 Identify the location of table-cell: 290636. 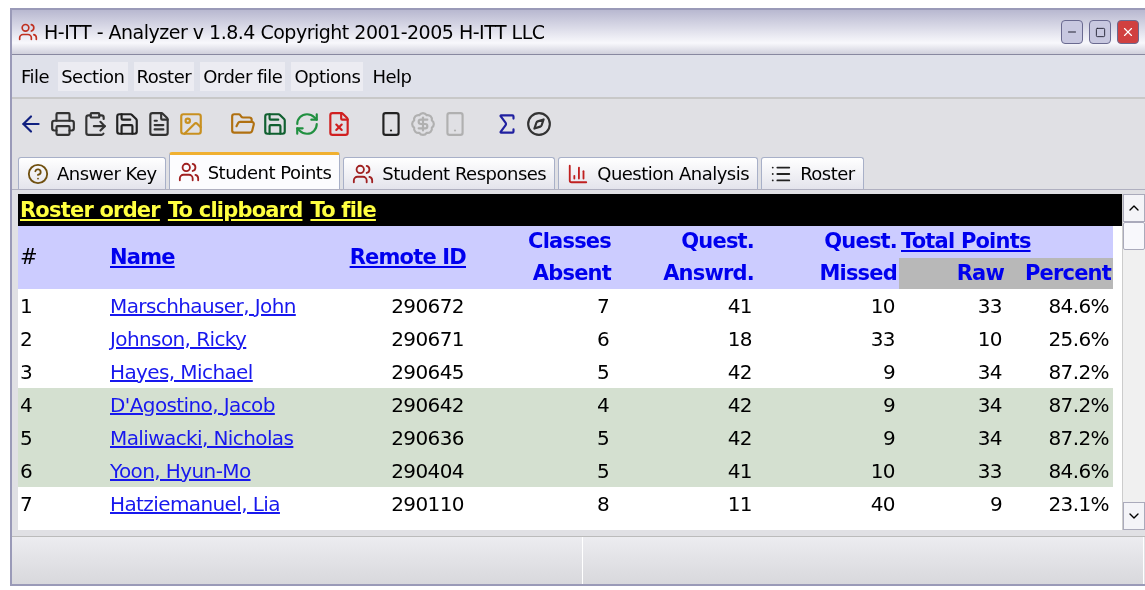
(388, 437).